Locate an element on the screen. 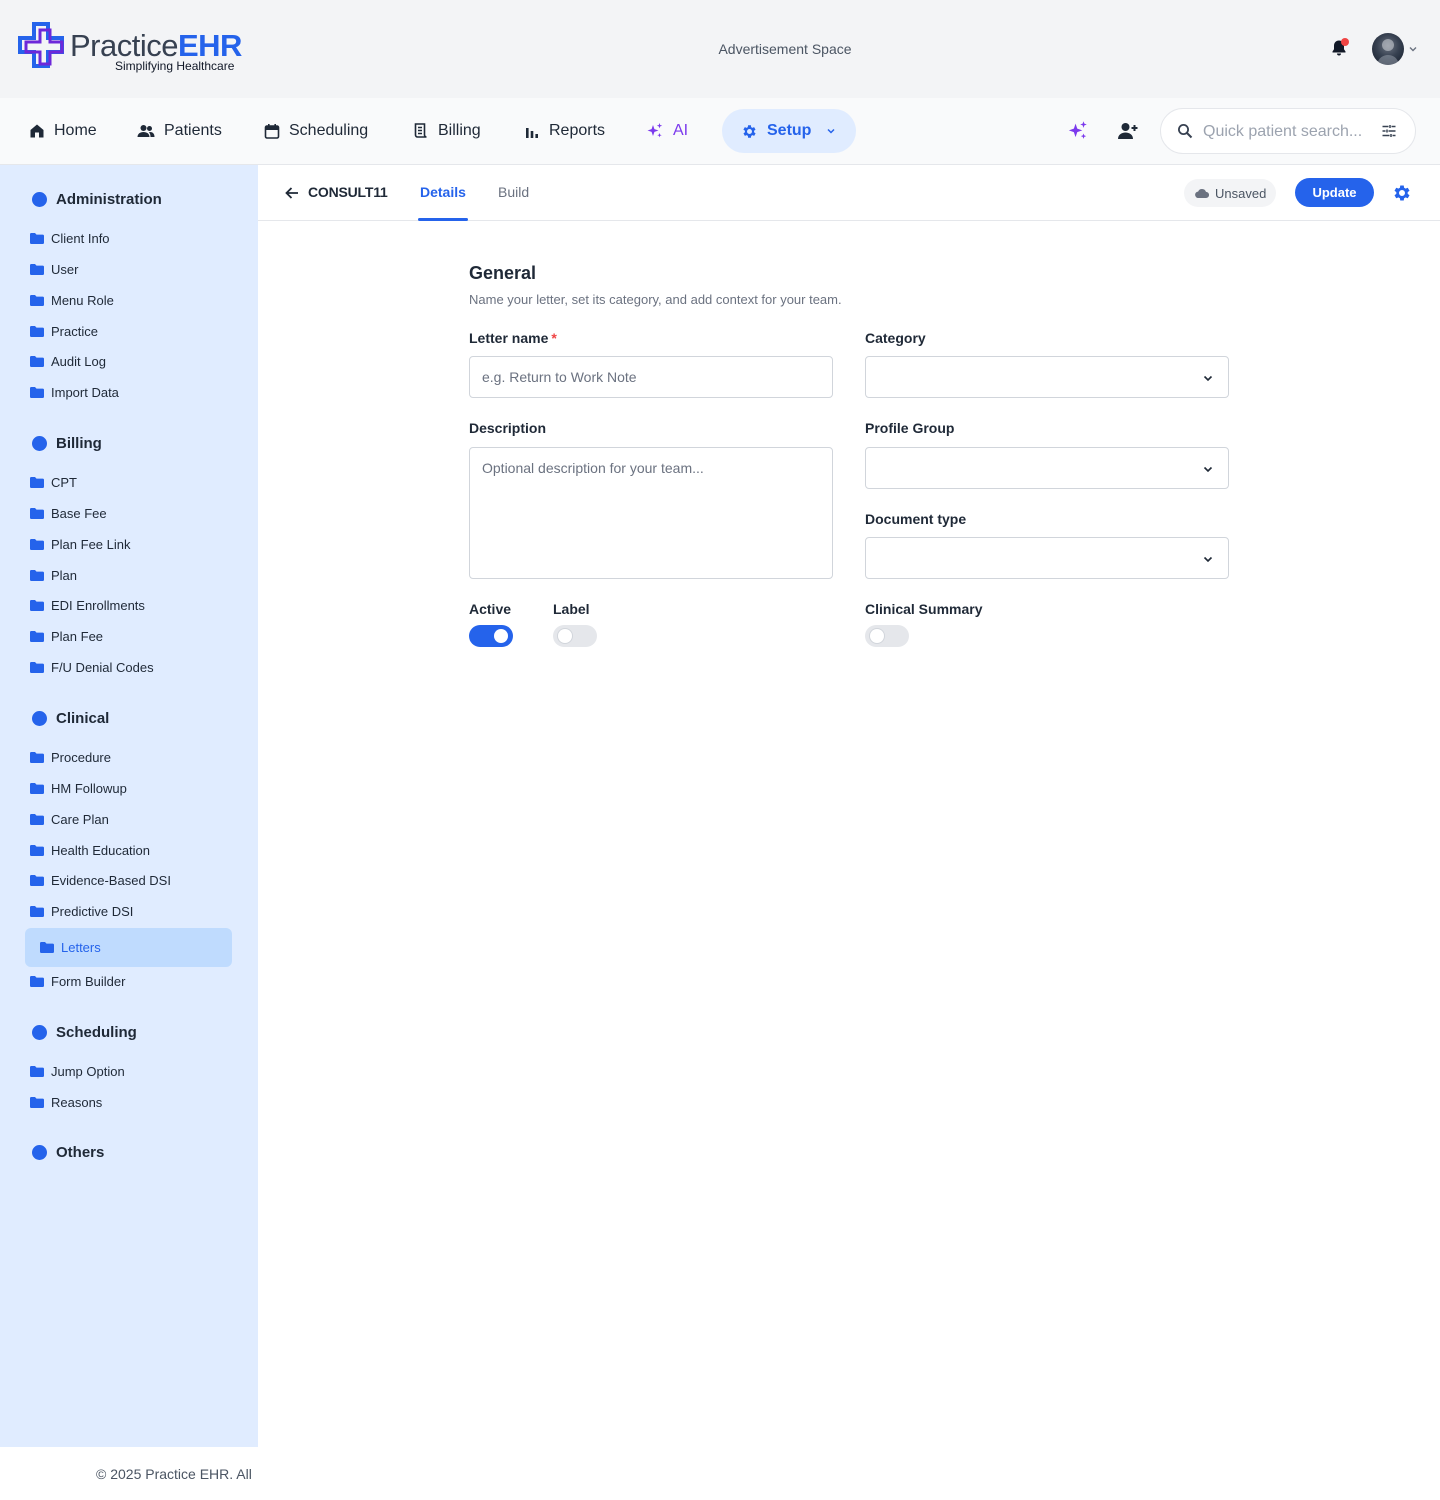  category-select is located at coordinates (1047, 377).